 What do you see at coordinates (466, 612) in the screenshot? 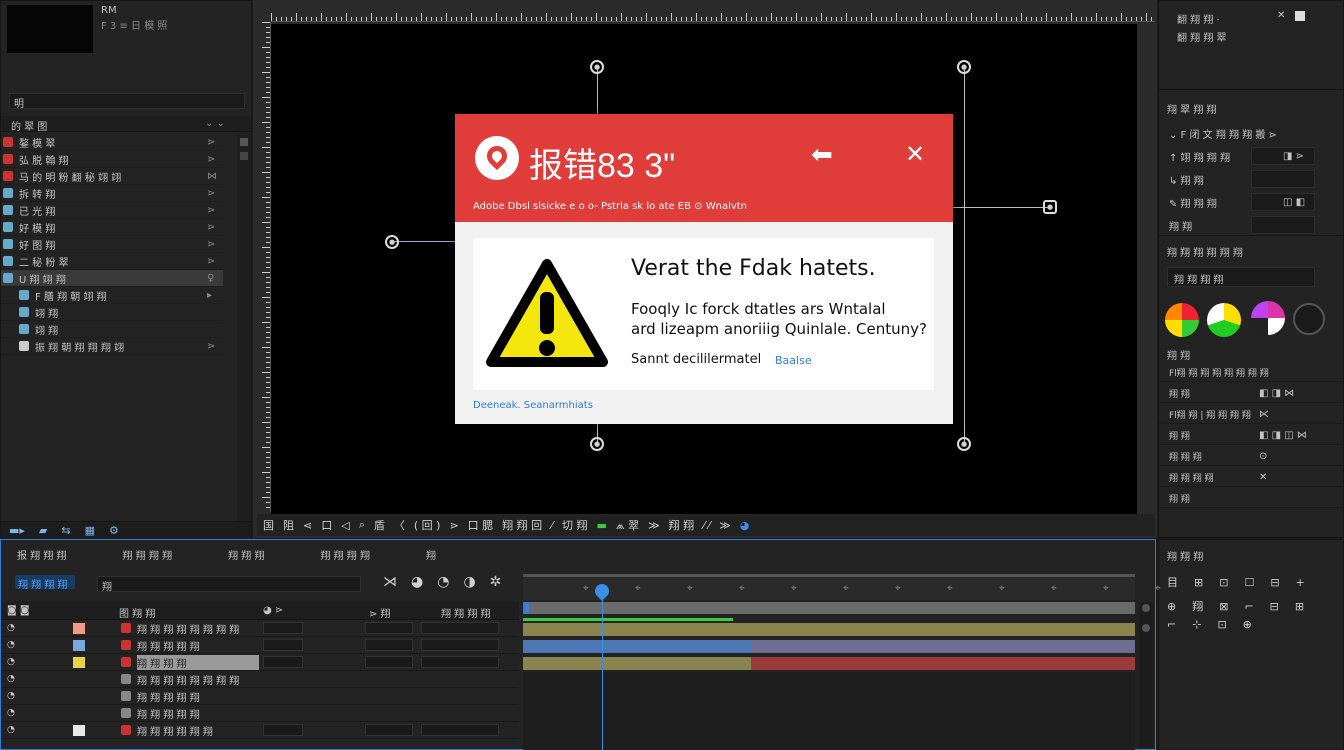
I see `column-header: 翔 翔 翔 翔` at bounding box center [466, 612].